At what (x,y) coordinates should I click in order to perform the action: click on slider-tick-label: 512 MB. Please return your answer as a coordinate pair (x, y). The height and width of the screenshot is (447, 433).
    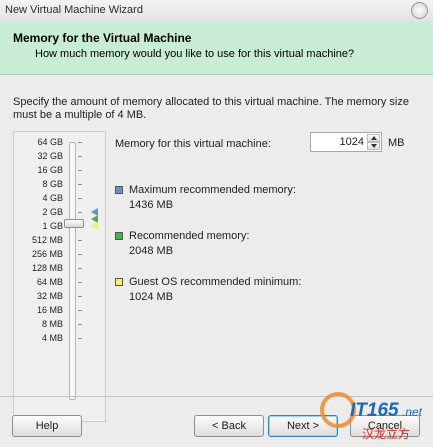
    Looking at the image, I should click on (47, 240).